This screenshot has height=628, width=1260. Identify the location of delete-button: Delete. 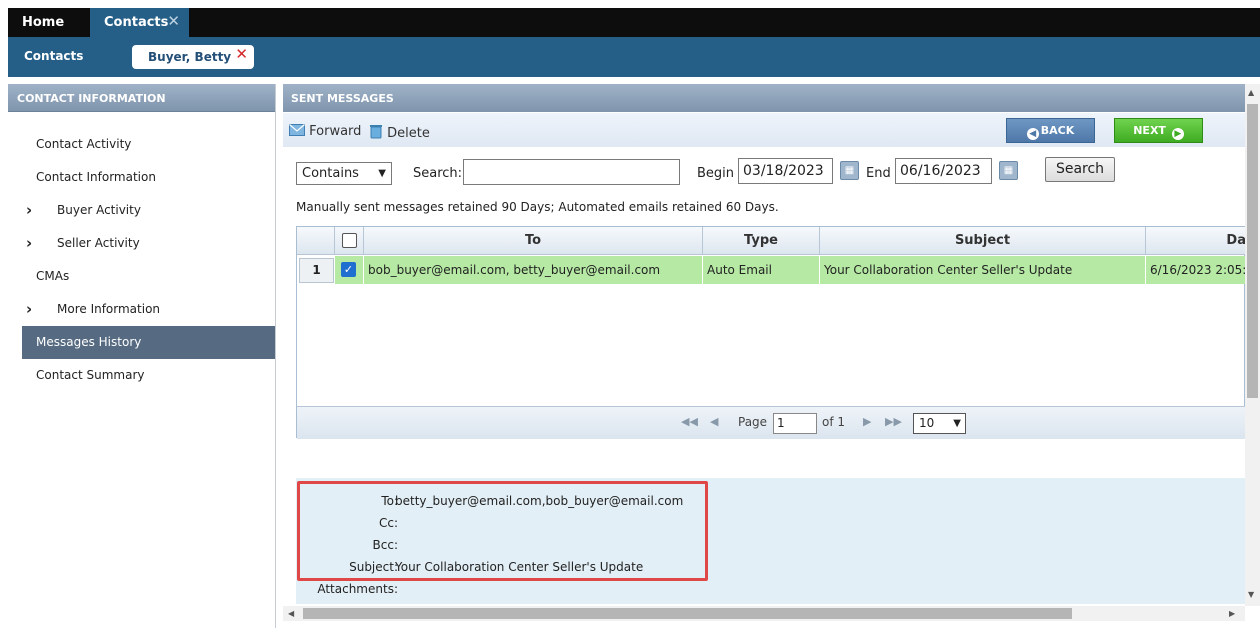
(399, 132).